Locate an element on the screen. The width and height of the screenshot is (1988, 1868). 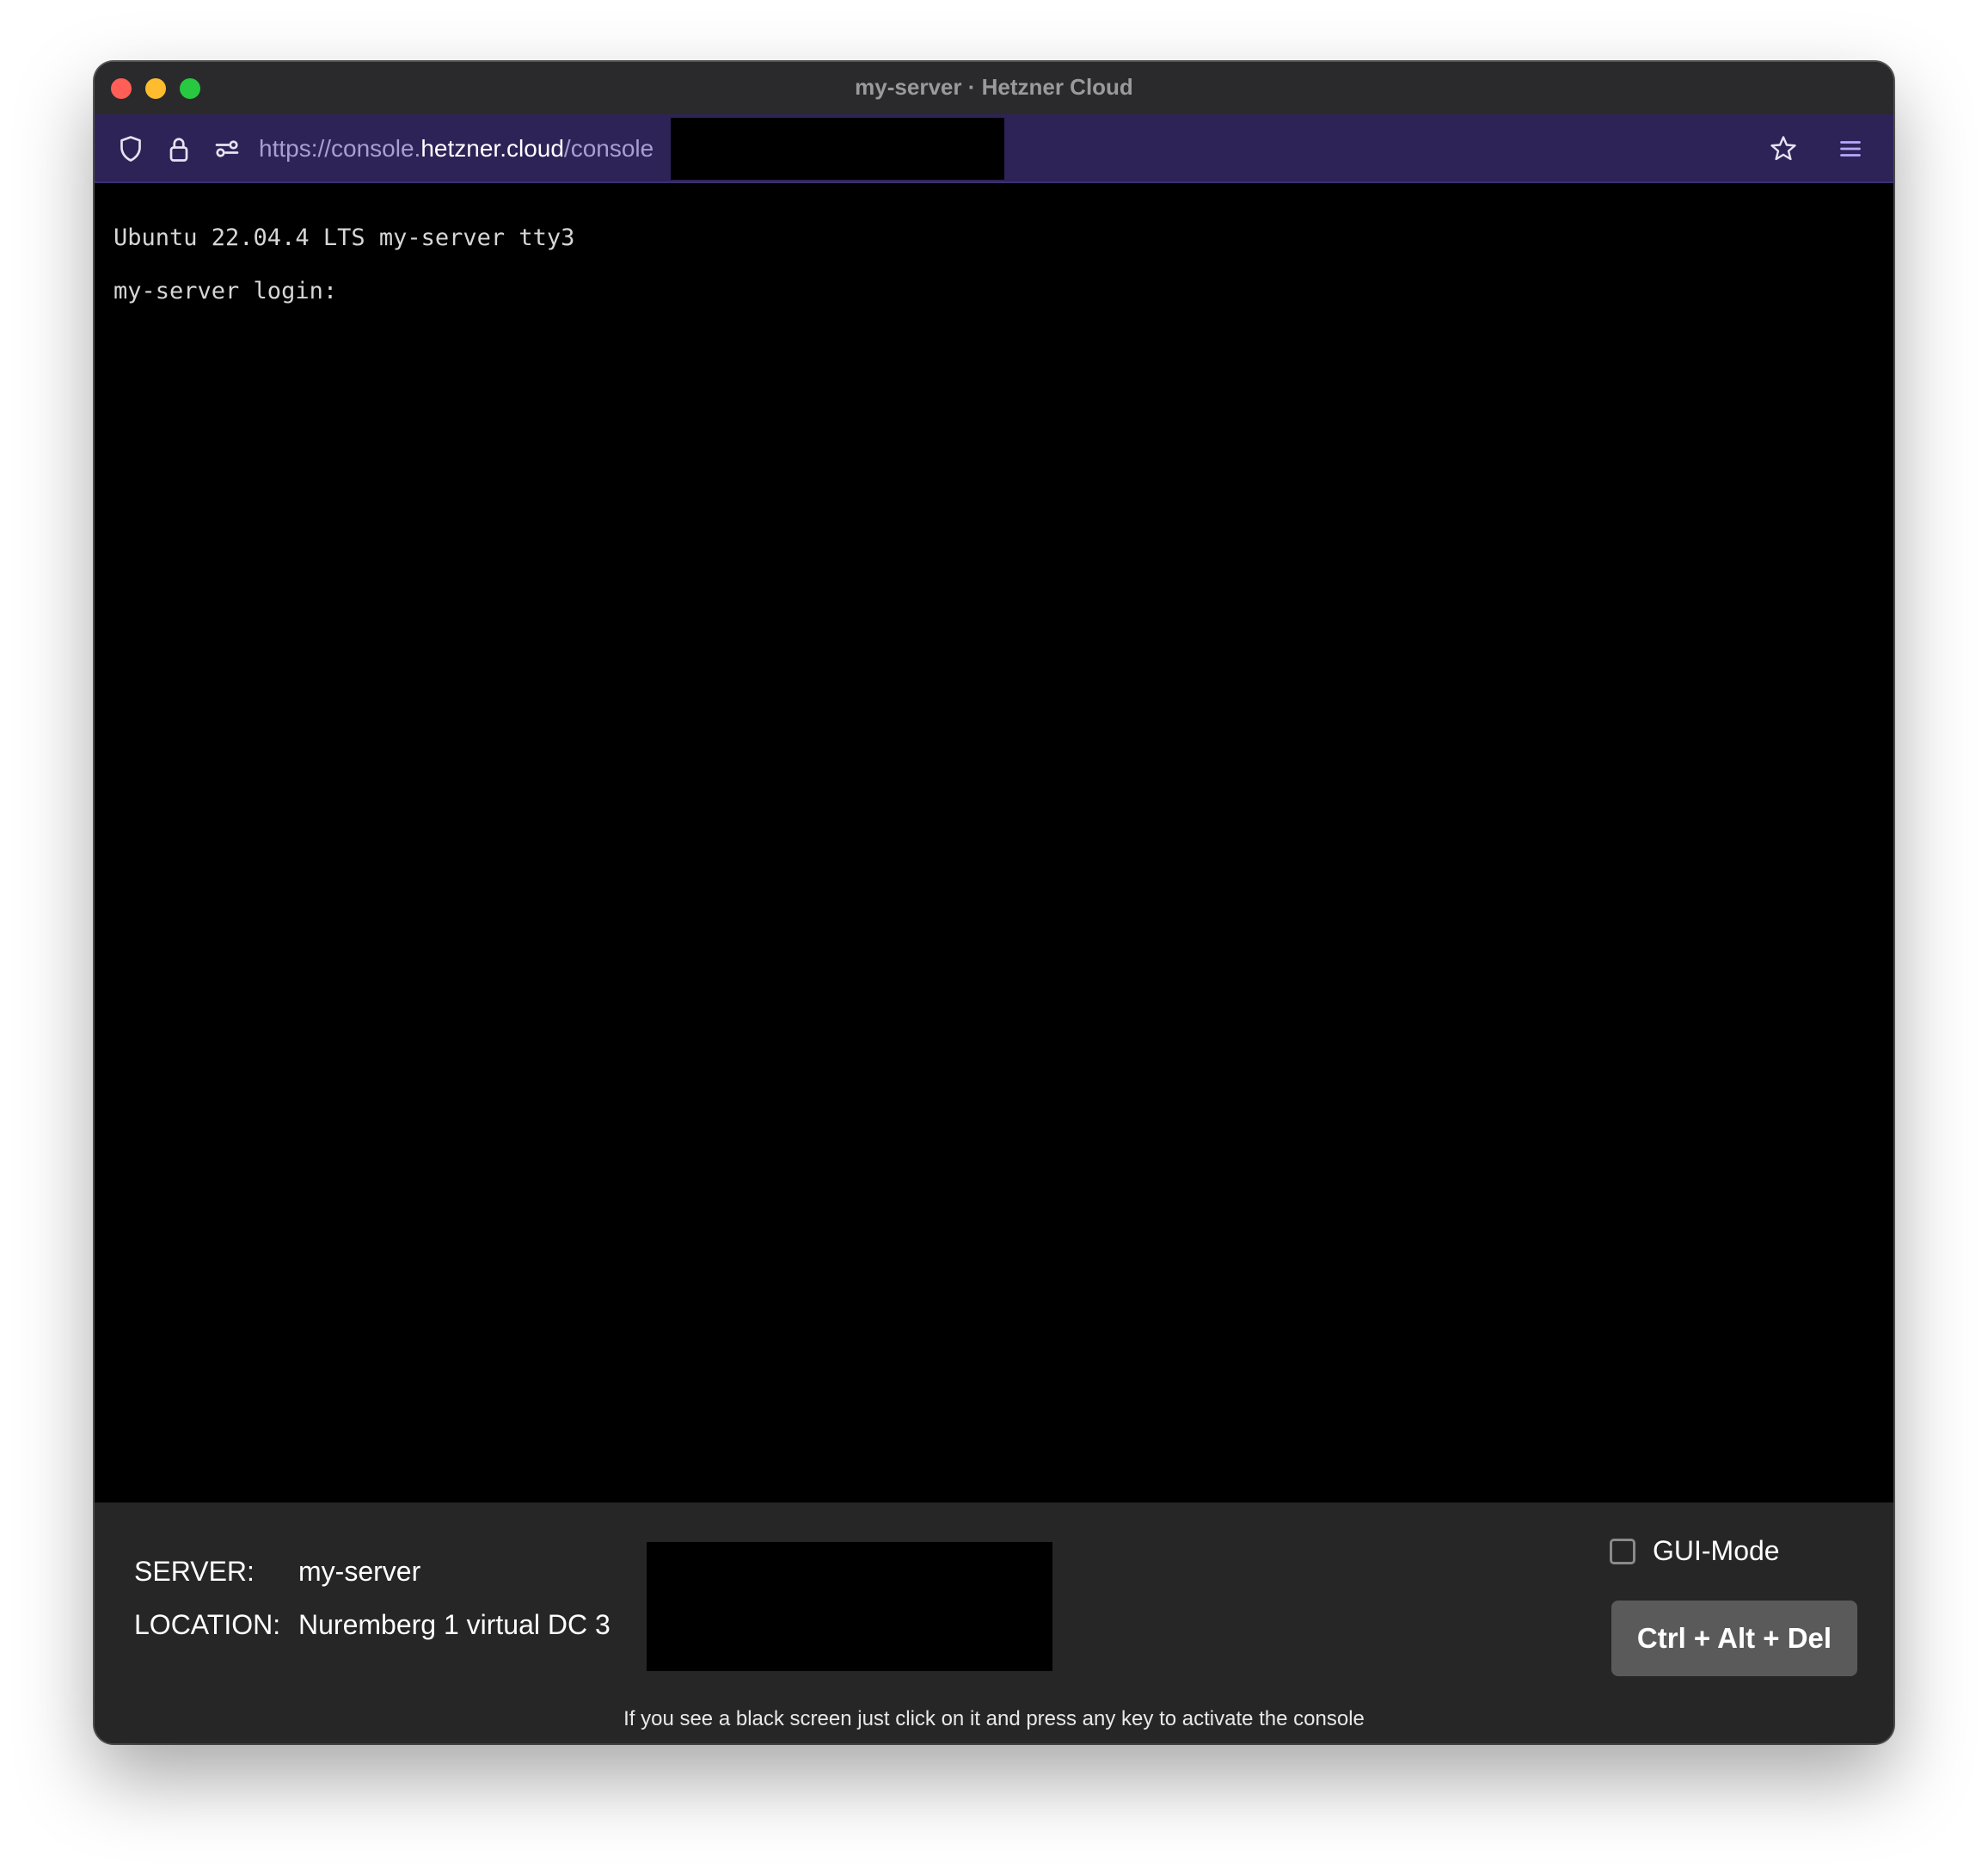
window-title: my-server · Hetzner Cloud is located at coordinates (994, 87).